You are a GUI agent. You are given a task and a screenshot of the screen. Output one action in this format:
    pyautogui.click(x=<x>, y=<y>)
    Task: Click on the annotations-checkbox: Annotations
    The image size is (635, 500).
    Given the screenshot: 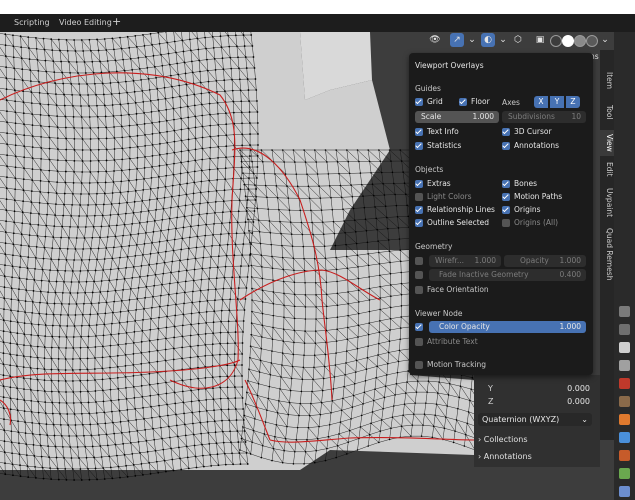 What is the action you would take?
    pyautogui.click(x=530, y=146)
    